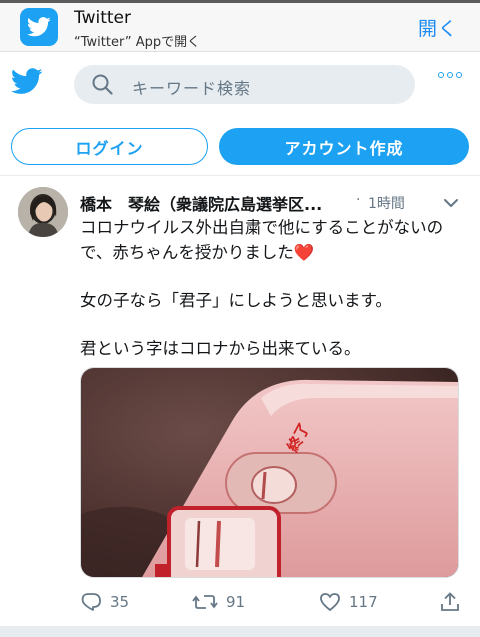 The image size is (480, 637). I want to click on retweet-button: 91, so click(218, 602).